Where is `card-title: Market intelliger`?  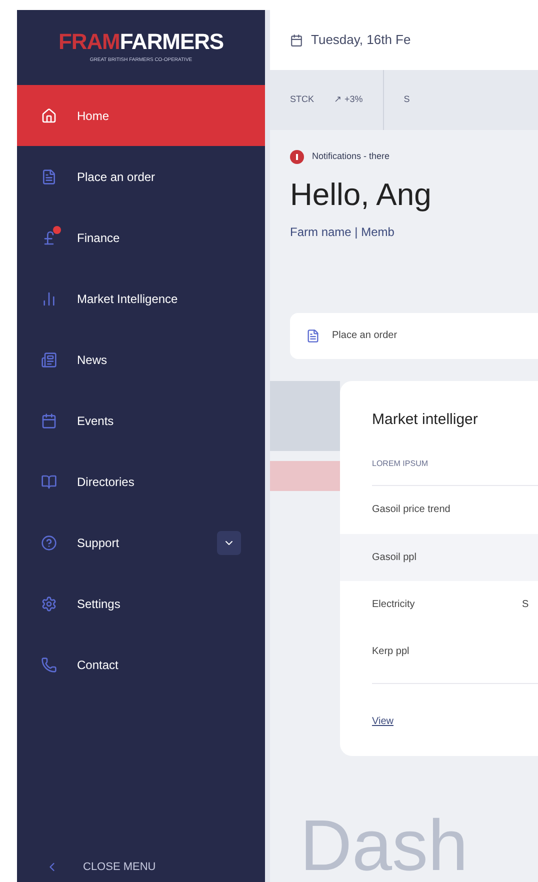
card-title: Market intelliger is located at coordinates (425, 420).